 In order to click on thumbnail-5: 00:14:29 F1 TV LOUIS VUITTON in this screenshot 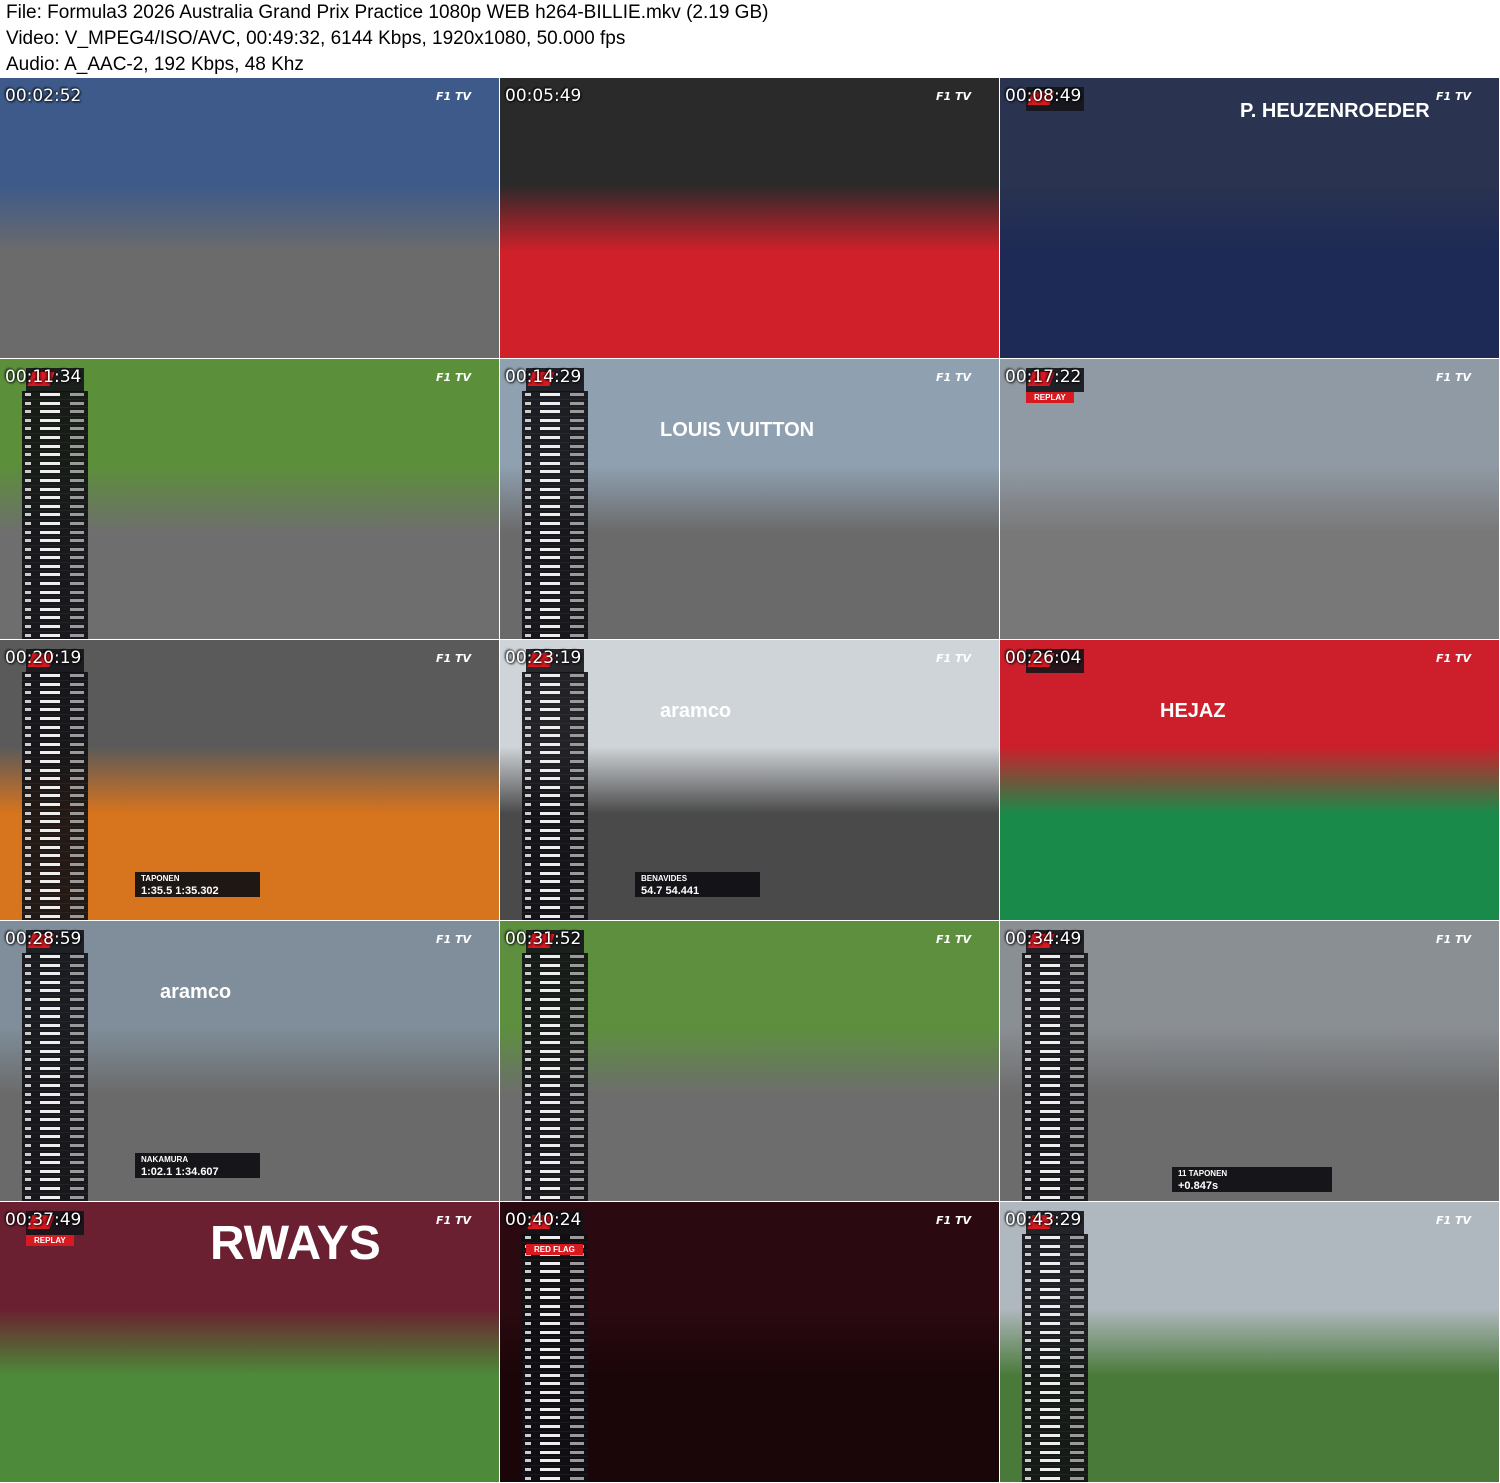, I will do `click(749, 499)`.